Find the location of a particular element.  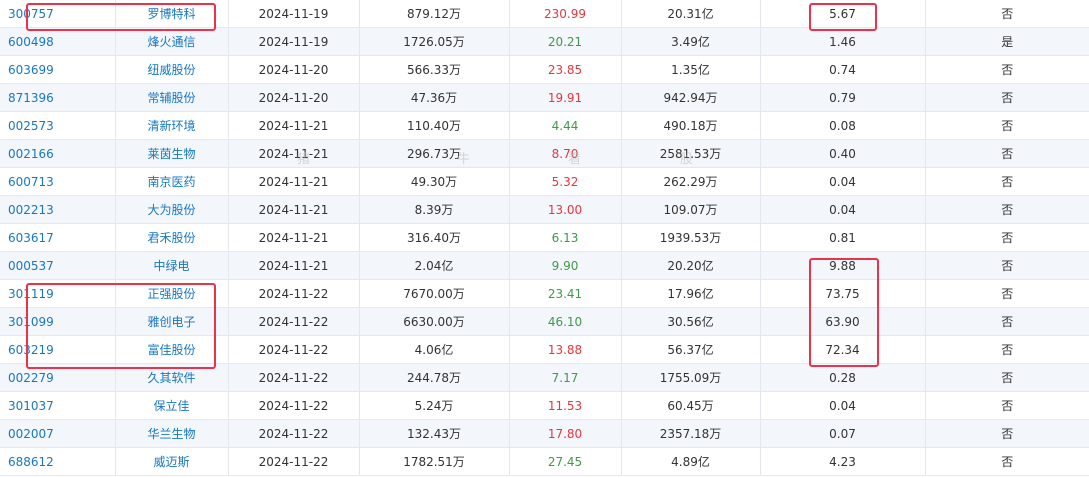

stock-code: 688612 is located at coordinates (58, 461).